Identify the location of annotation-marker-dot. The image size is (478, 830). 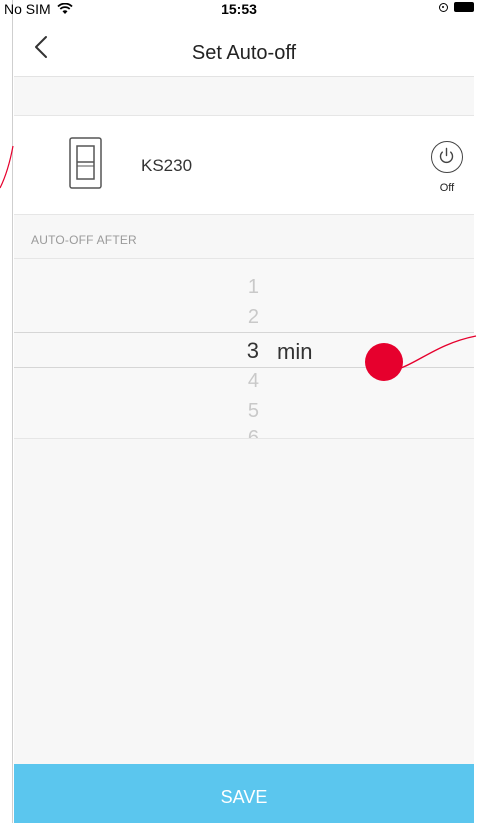
(384, 362).